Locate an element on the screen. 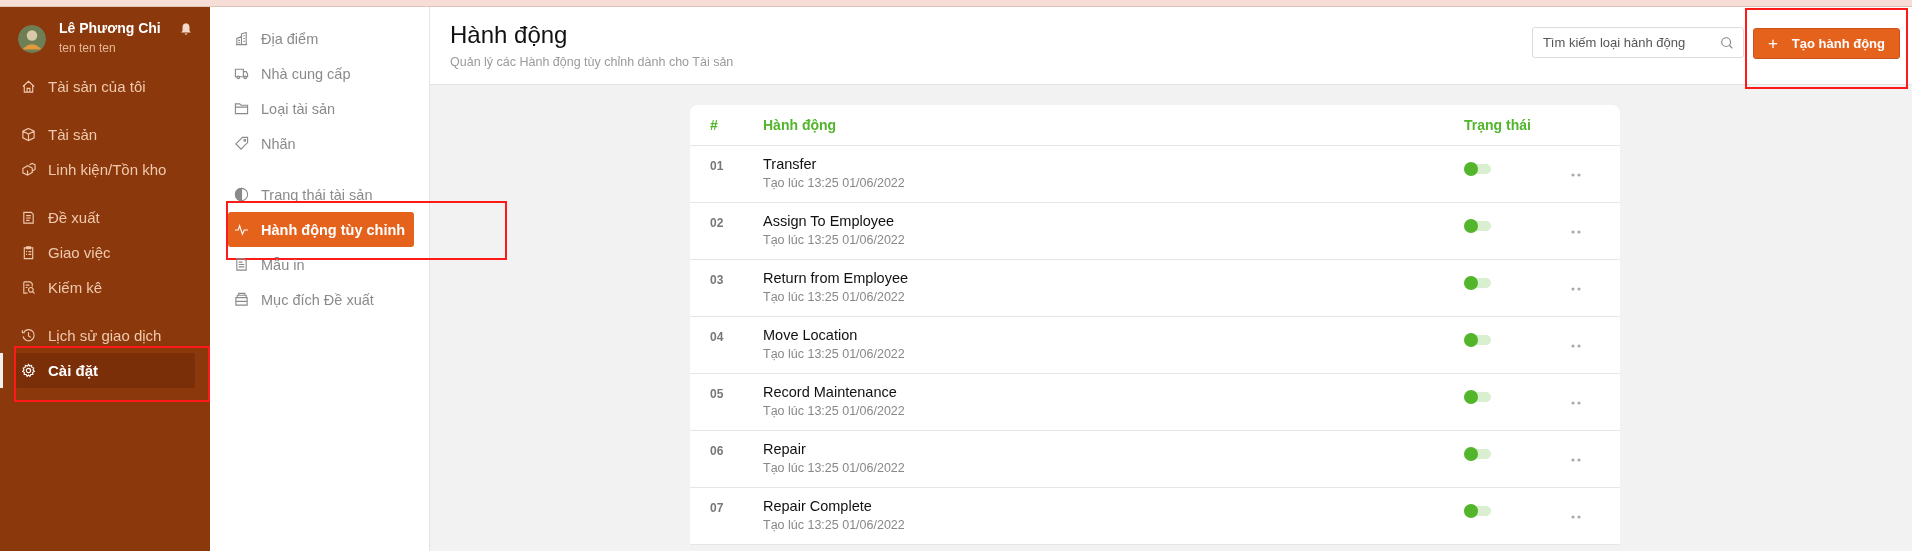  boxes-icon is located at coordinates (28, 169).